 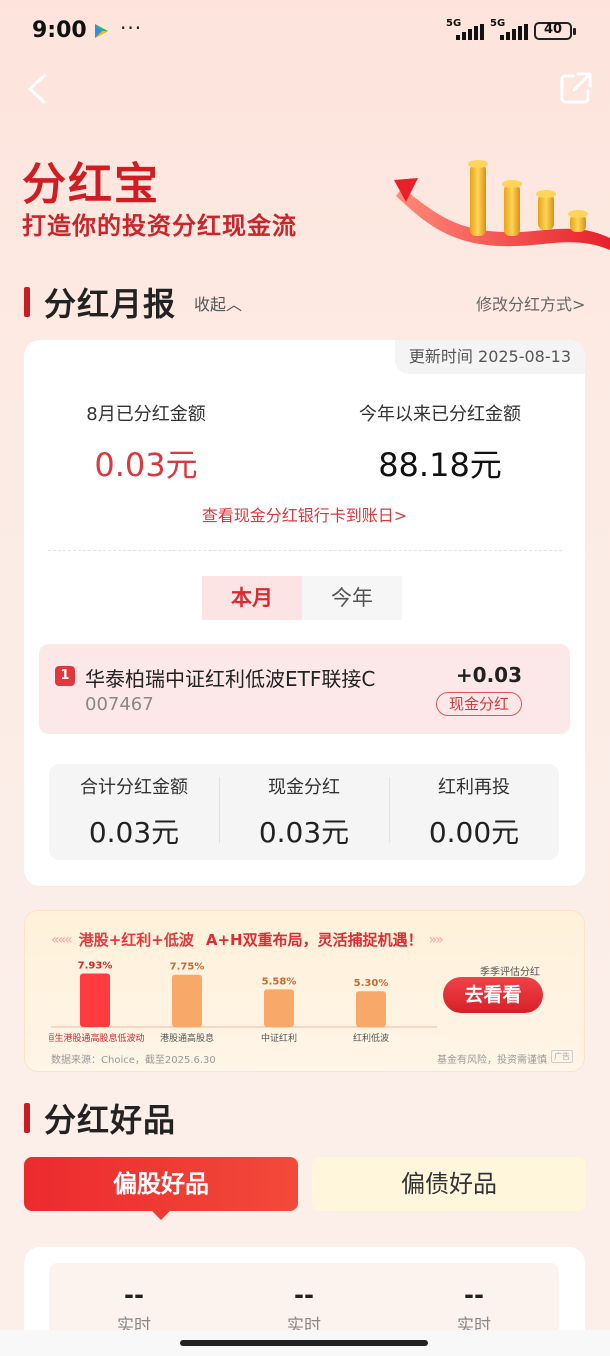 What do you see at coordinates (502, 205) in the screenshot?
I see `coins-growth-illustration` at bounding box center [502, 205].